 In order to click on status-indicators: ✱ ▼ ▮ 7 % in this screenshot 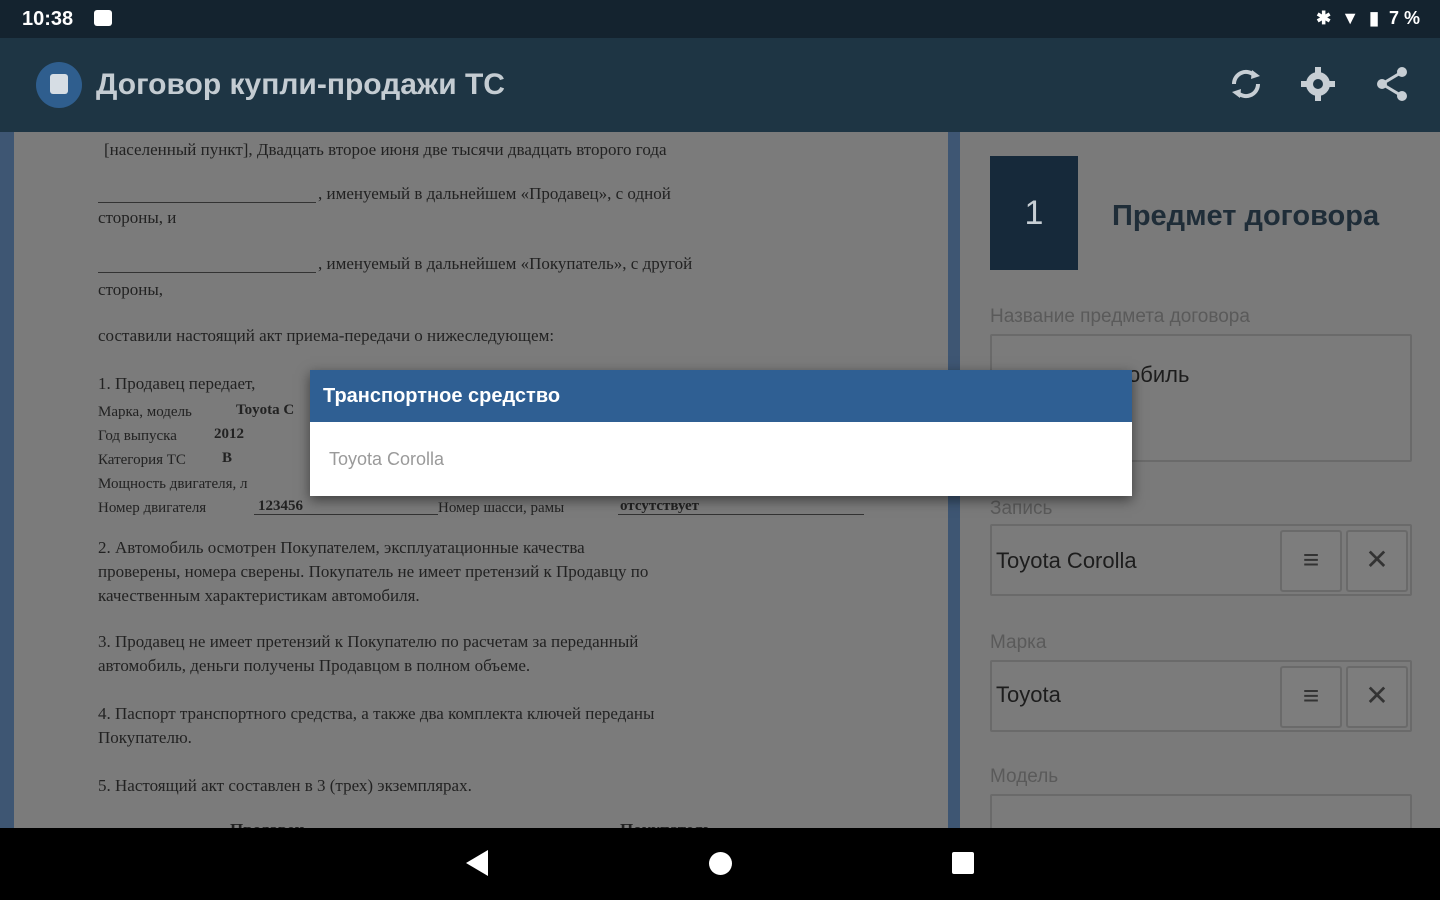, I will do `click(1368, 18)`.